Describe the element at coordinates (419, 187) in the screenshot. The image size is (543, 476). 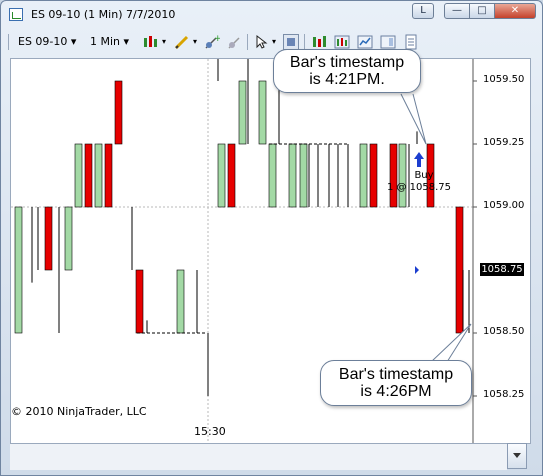
I see `buy-detail-label: 1 @ 1058.75` at that location.